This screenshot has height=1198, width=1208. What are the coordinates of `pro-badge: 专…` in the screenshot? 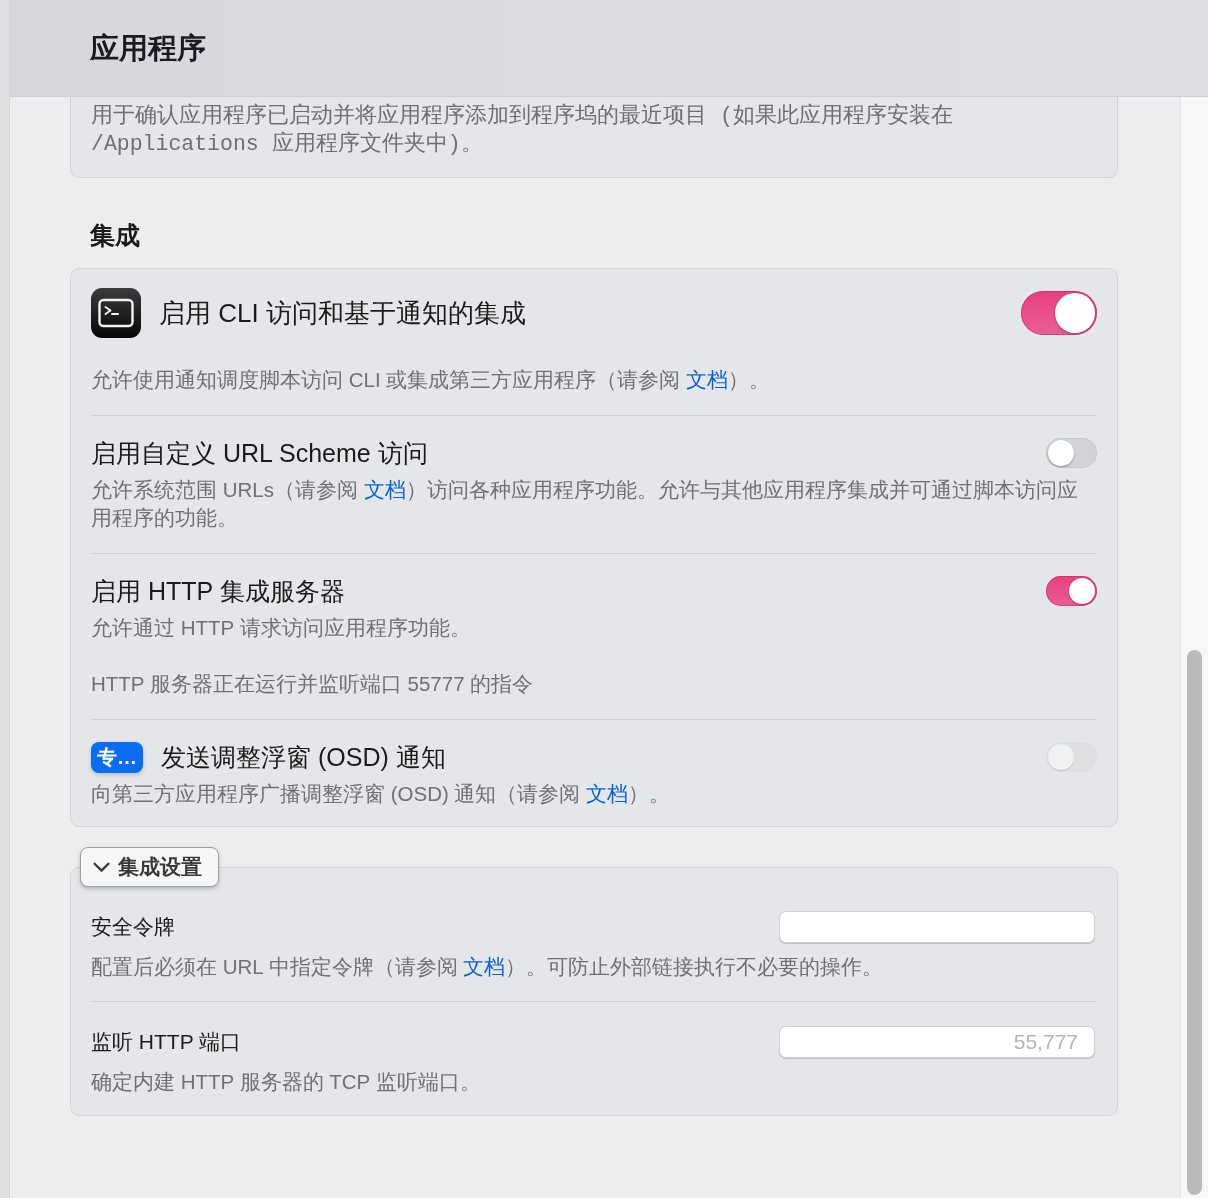 It's located at (117, 757).